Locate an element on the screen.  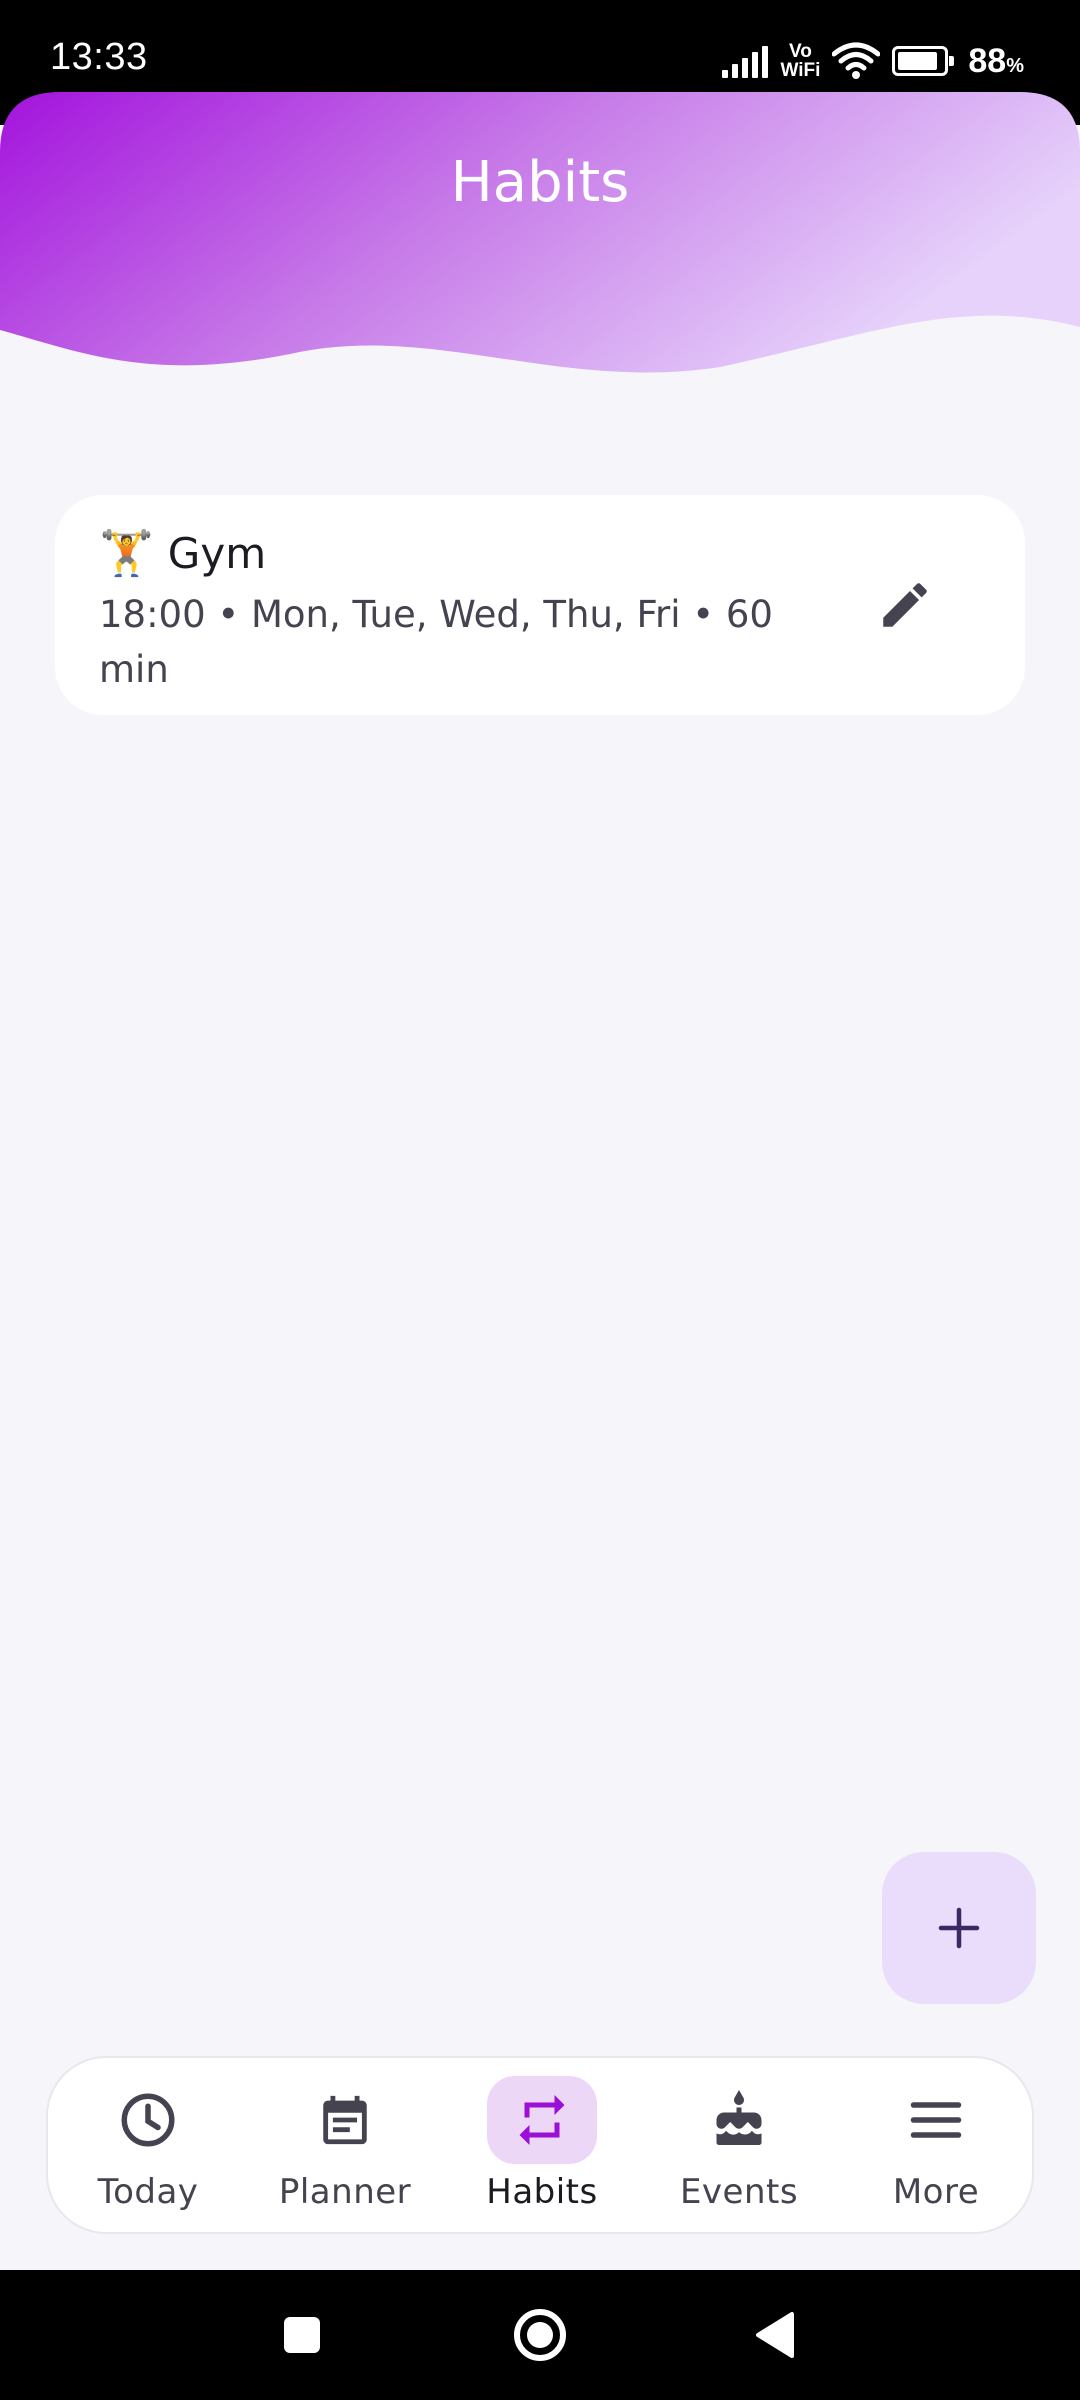
edit-icon is located at coordinates (905, 605).